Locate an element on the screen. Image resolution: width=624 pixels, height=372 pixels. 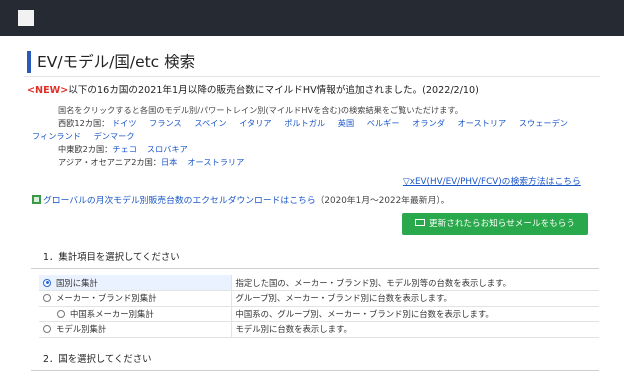
option-label: モデル別集計 is located at coordinates (81, 329).